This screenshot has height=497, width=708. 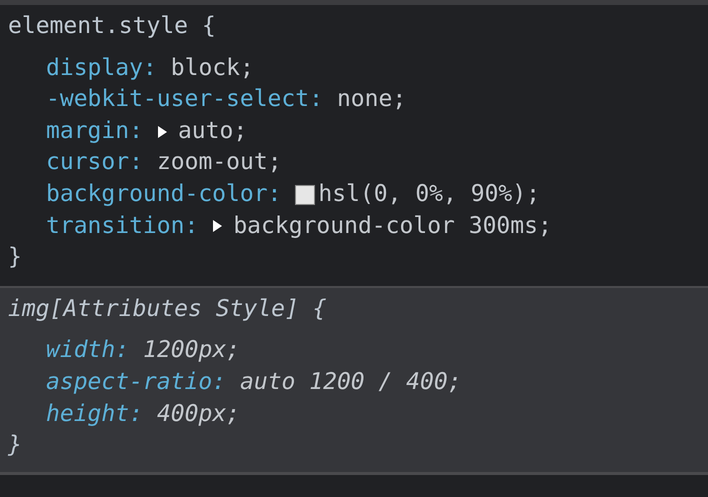 I want to click on selector-text: img[Attributes Style] {, so click(x=167, y=309).